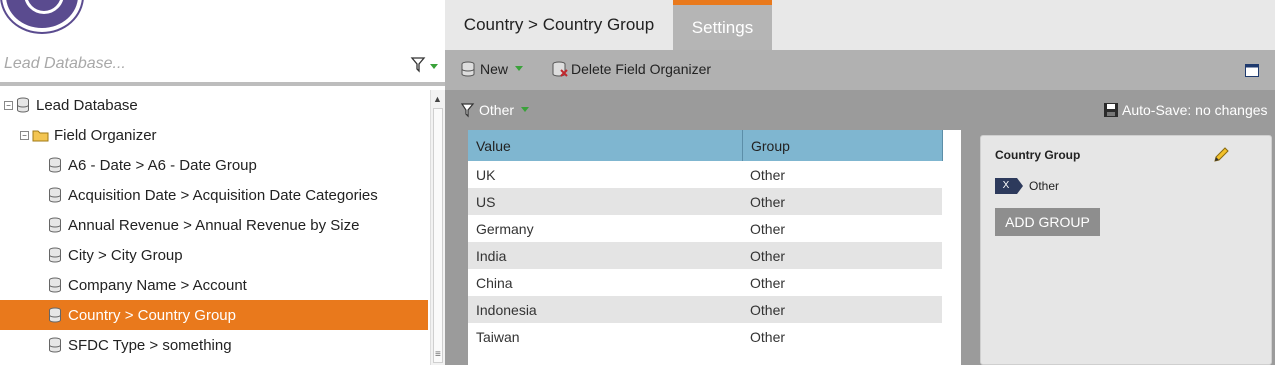 The width and height of the screenshot is (1275, 365). I want to click on tree-item-label: SFDC Type > something, so click(150, 345).